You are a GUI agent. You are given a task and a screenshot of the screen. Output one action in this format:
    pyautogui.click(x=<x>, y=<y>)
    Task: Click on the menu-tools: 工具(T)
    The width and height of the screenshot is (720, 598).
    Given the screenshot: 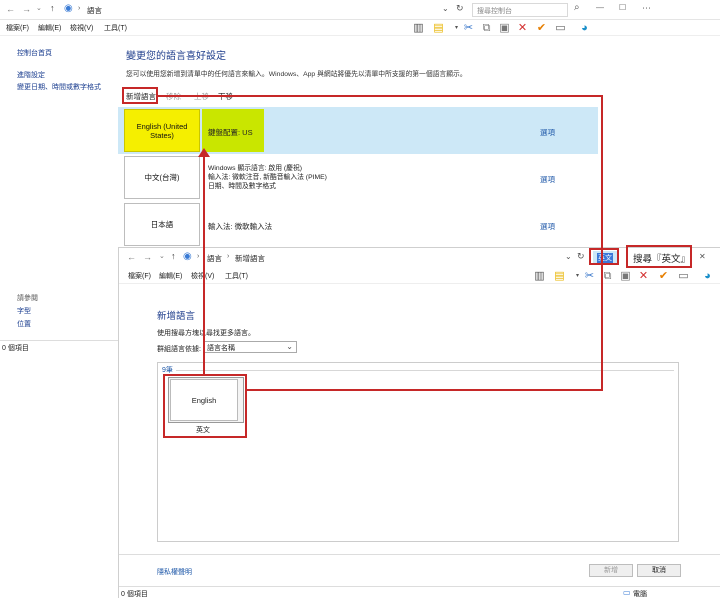 What is the action you would take?
    pyautogui.click(x=115, y=28)
    